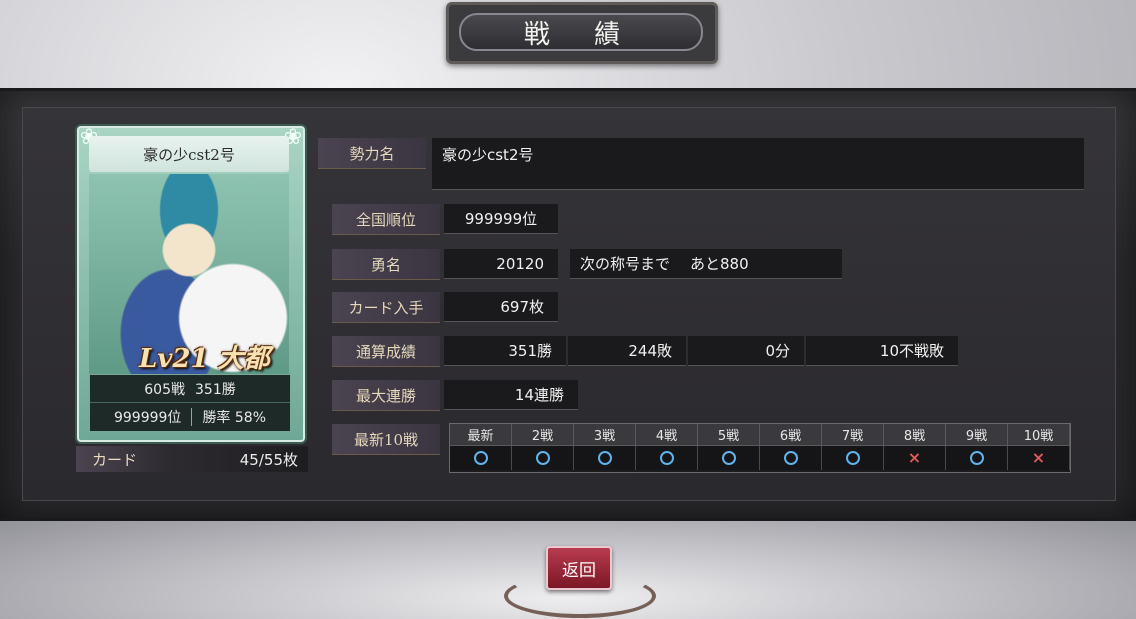  Describe the element at coordinates (501, 307) in the screenshot. I see `cards-obtained-value: 697枚` at that location.